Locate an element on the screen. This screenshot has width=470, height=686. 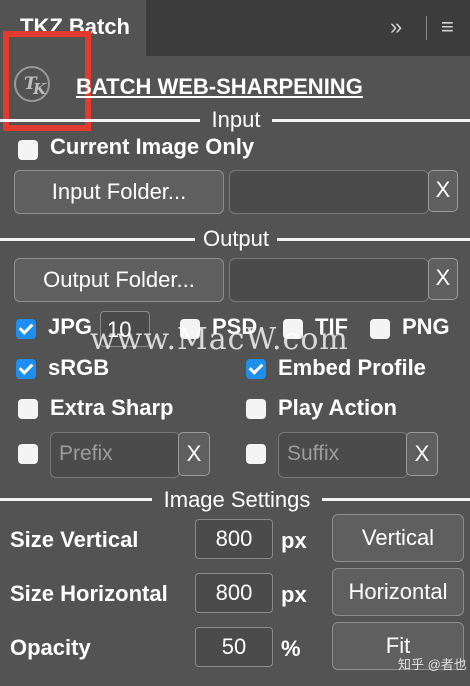
opacity-input: 50 is located at coordinates (234, 647).